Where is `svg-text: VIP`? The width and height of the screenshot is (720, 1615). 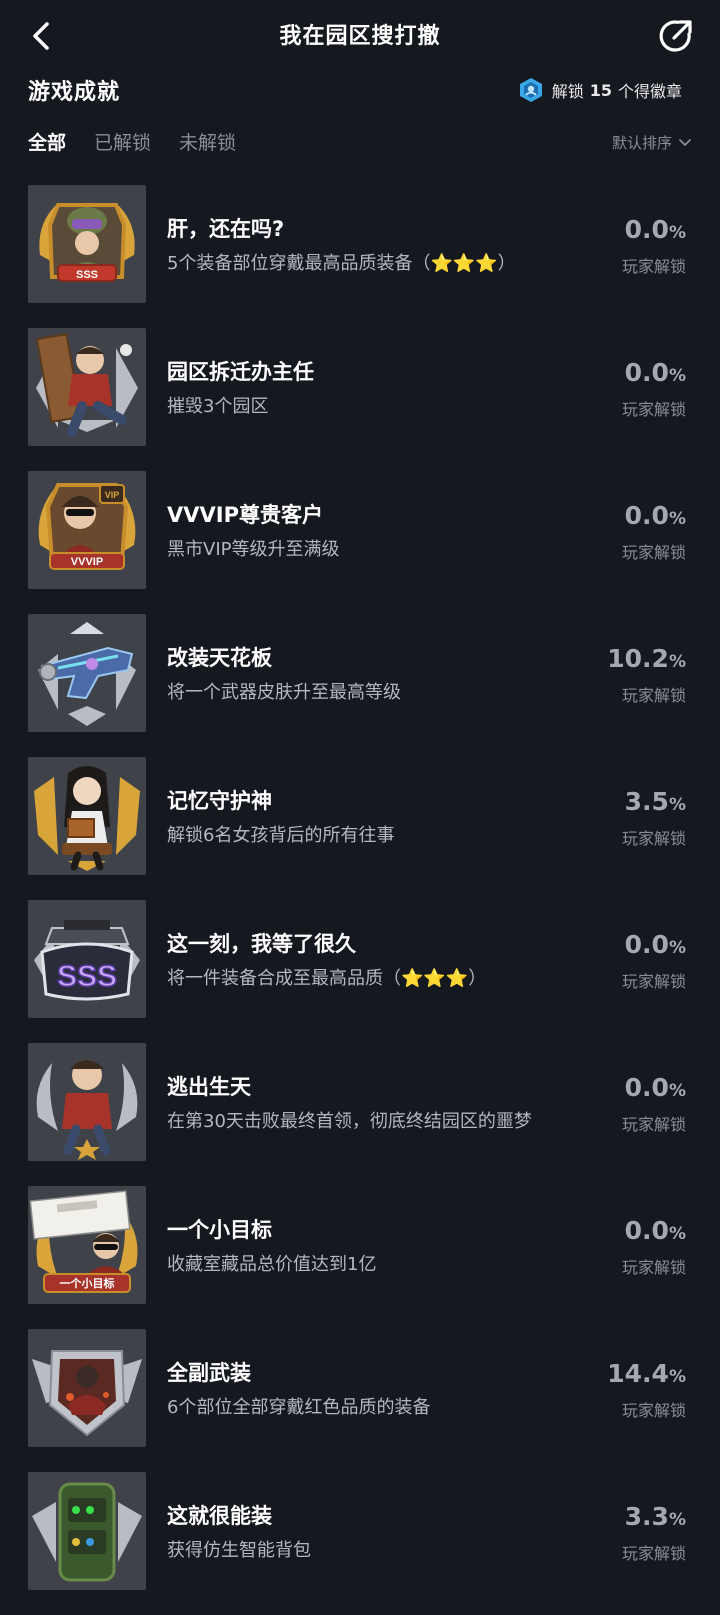
svg-text: VIP is located at coordinates (112, 495).